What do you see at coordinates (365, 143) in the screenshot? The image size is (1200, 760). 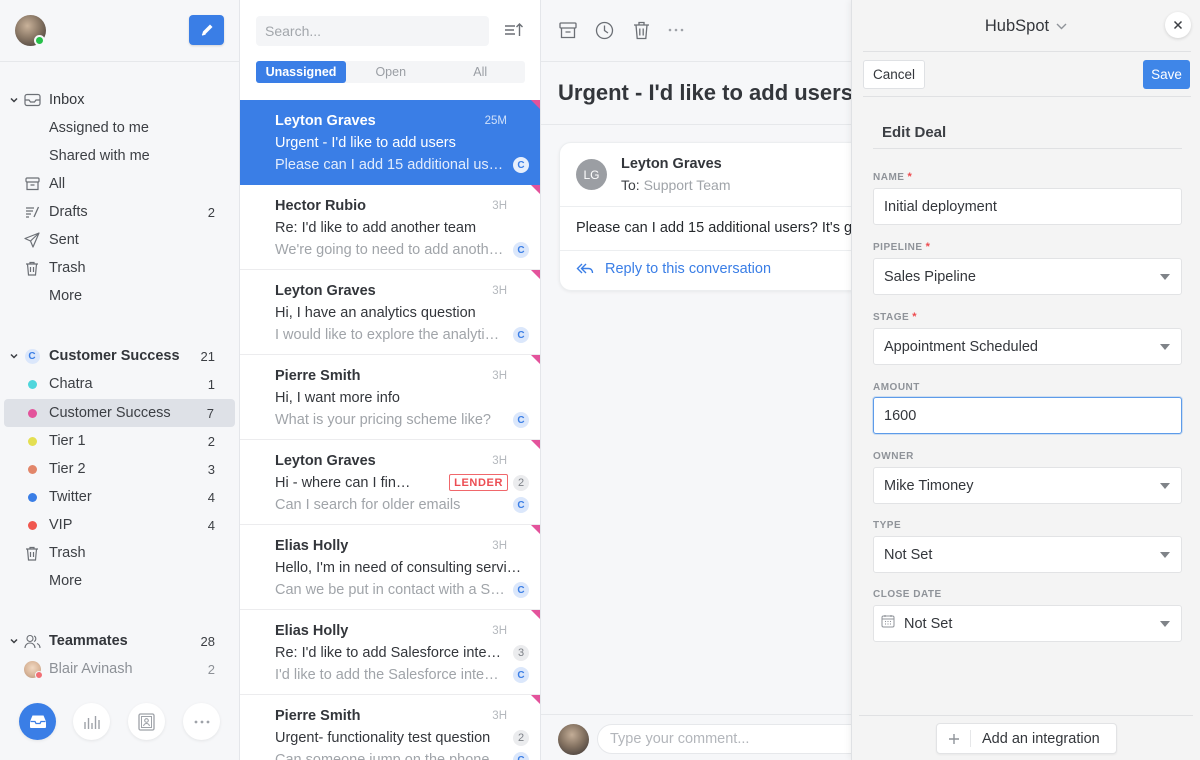 I see `conversation-subject: Urgent - I'd like to add users` at bounding box center [365, 143].